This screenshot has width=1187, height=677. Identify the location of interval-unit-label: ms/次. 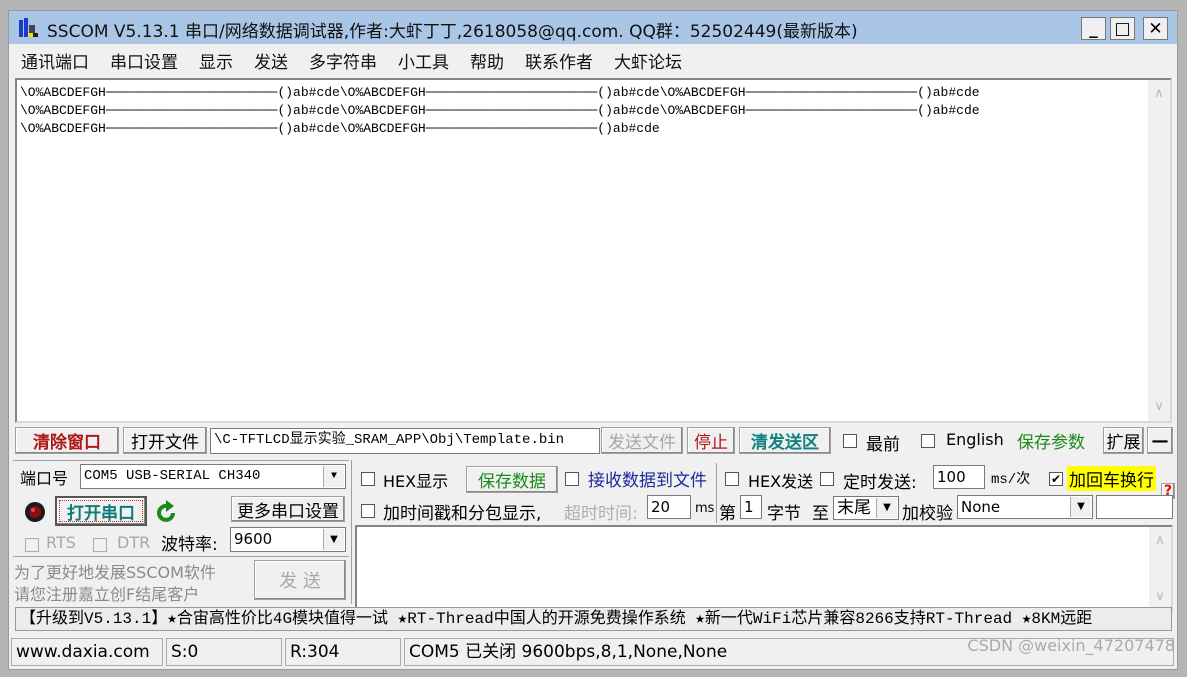
(1011, 480).